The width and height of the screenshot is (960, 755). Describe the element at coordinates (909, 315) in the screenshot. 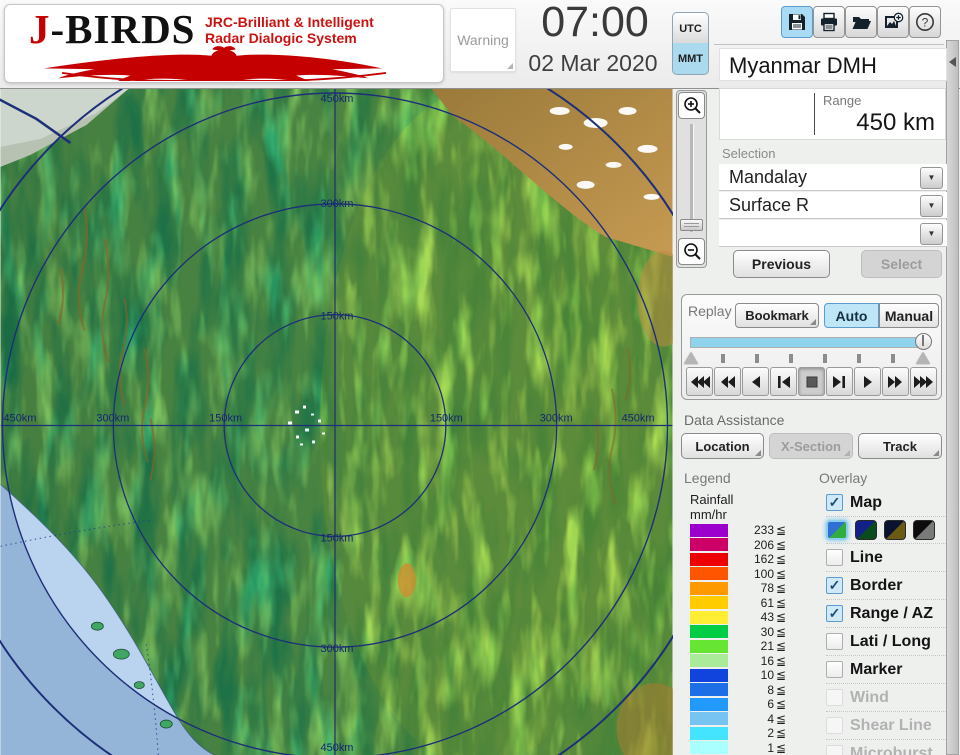

I see `manual-mode-button: Manual` at that location.